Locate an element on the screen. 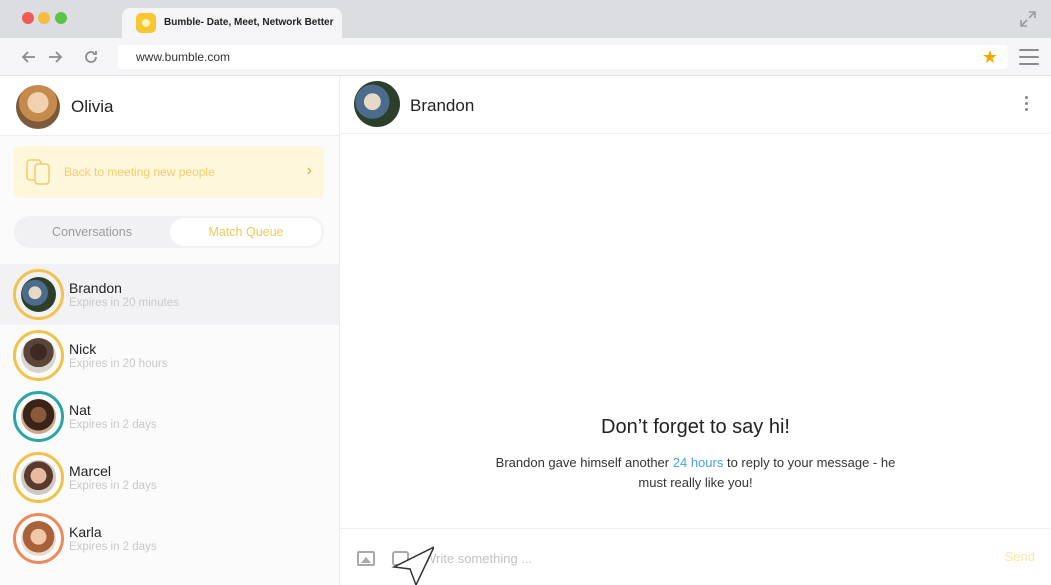 This screenshot has height=585, width=1051. minimize-window-button is located at coordinates (44, 18).